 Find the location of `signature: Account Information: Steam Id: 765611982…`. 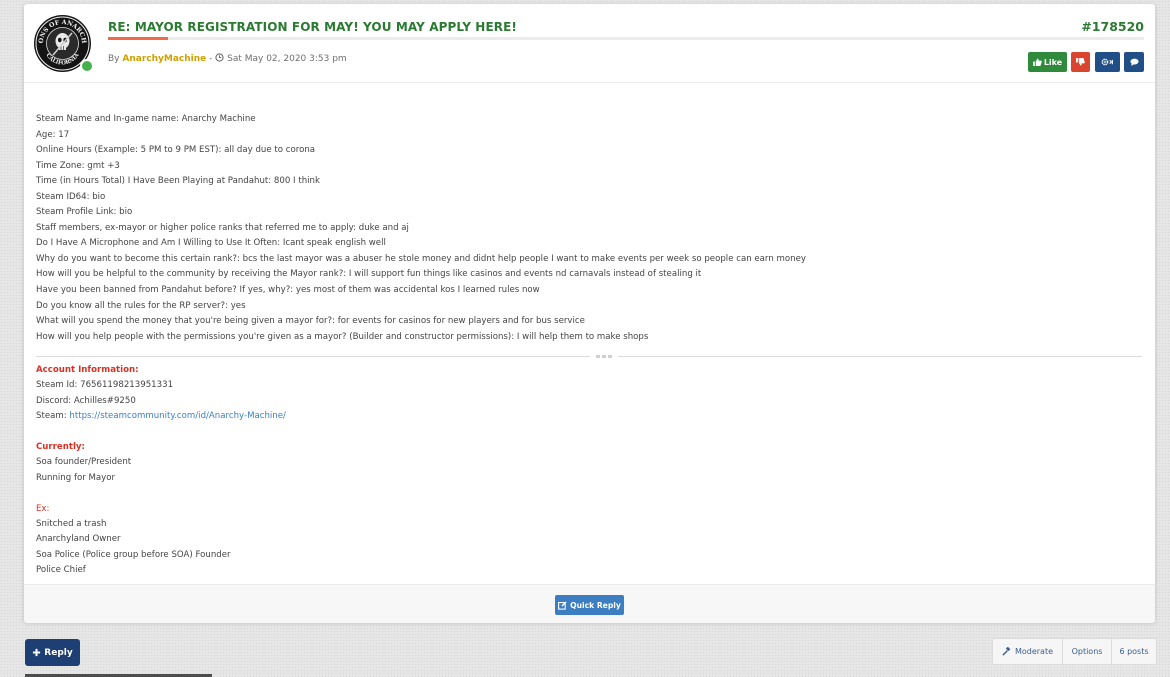

signature: Account Information: Steam Id: 765611982… is located at coordinates (161, 471).